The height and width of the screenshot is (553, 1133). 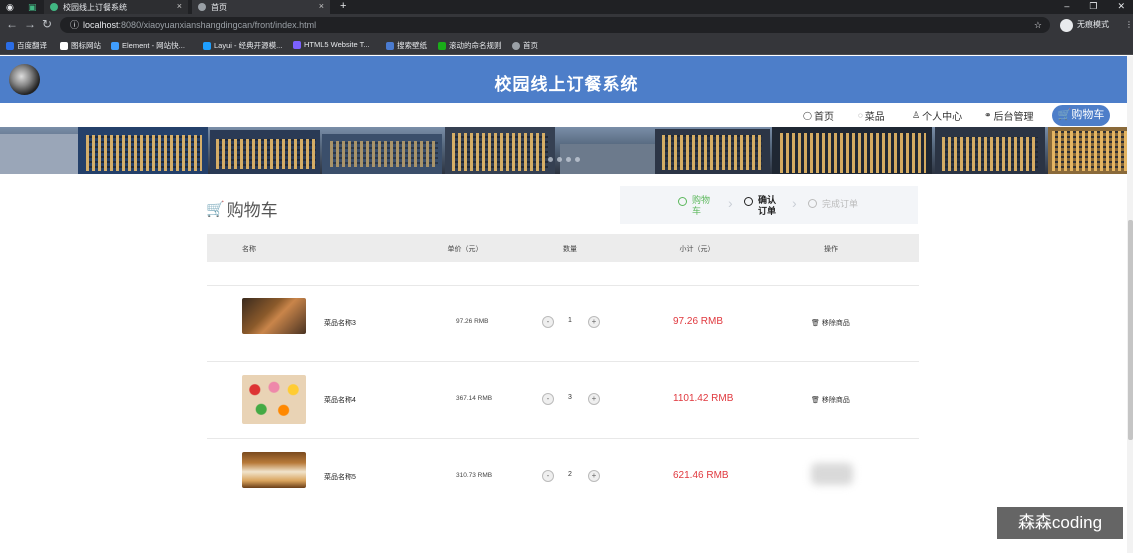 I want to click on window-controls: – ❐ ✕, so click(x=1094, y=6).